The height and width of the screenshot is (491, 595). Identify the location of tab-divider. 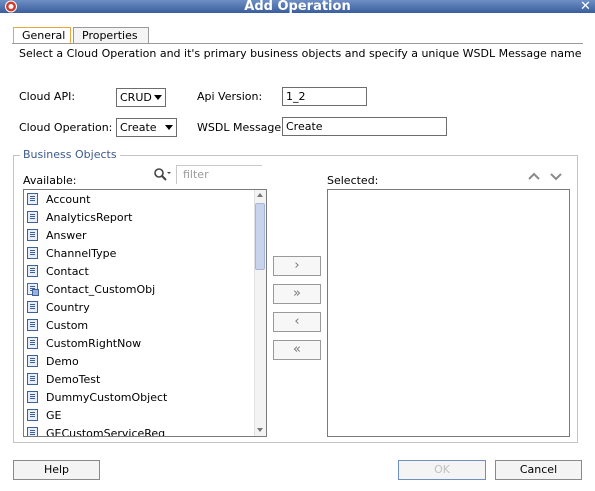
(297, 43).